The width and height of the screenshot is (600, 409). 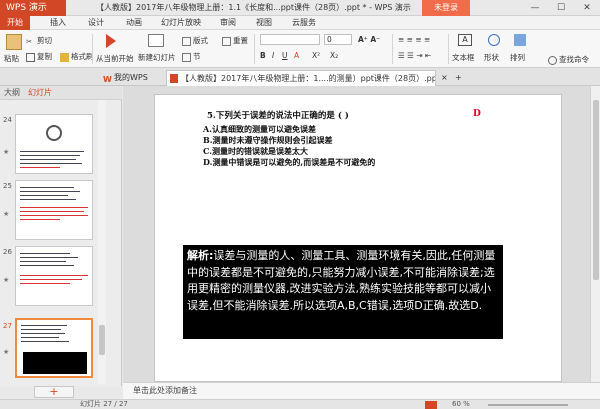 I want to click on find-command-button: 查找命令, so click(x=568, y=59).